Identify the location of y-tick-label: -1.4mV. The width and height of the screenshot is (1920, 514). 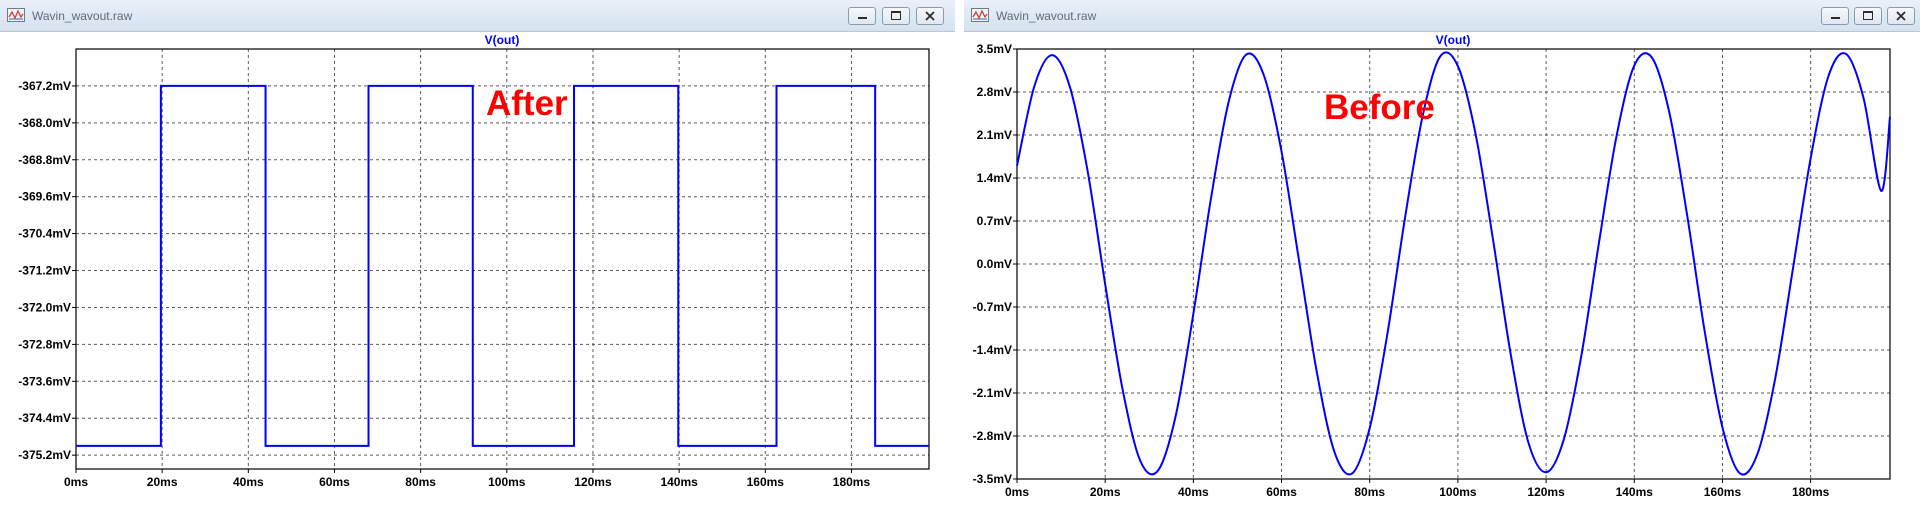
(992, 350).